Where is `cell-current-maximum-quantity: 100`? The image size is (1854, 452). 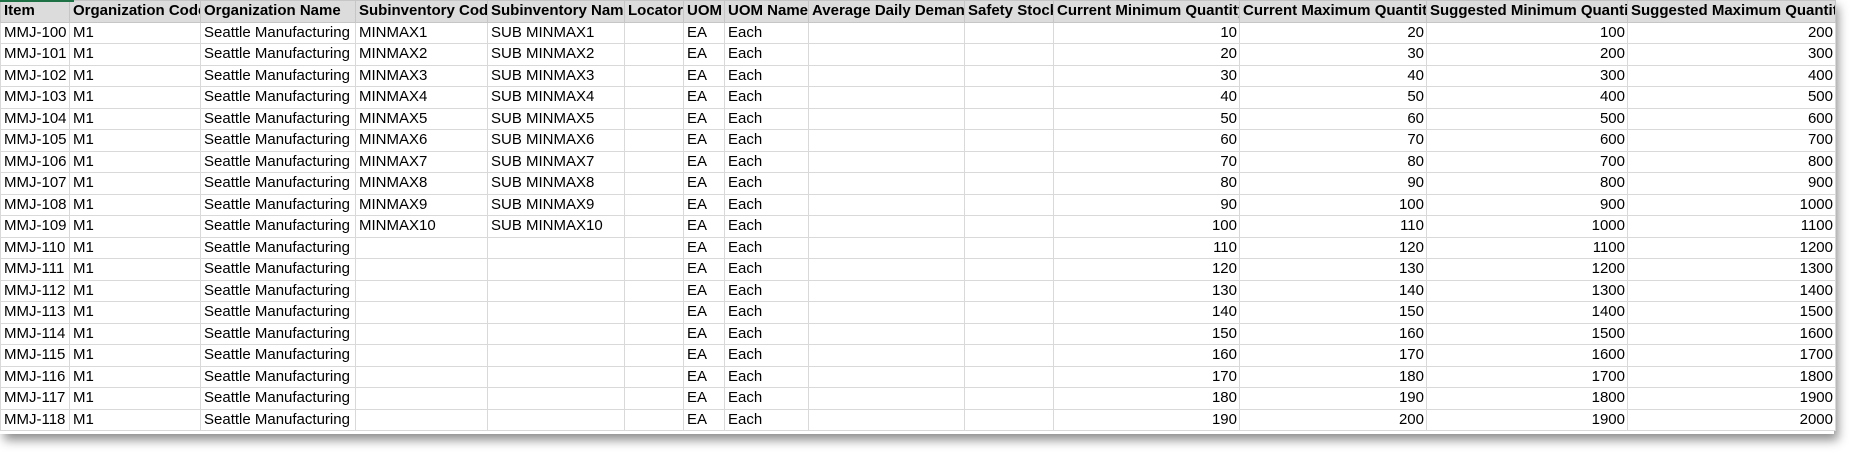
cell-current-maximum-quantity: 100 is located at coordinates (1333, 204).